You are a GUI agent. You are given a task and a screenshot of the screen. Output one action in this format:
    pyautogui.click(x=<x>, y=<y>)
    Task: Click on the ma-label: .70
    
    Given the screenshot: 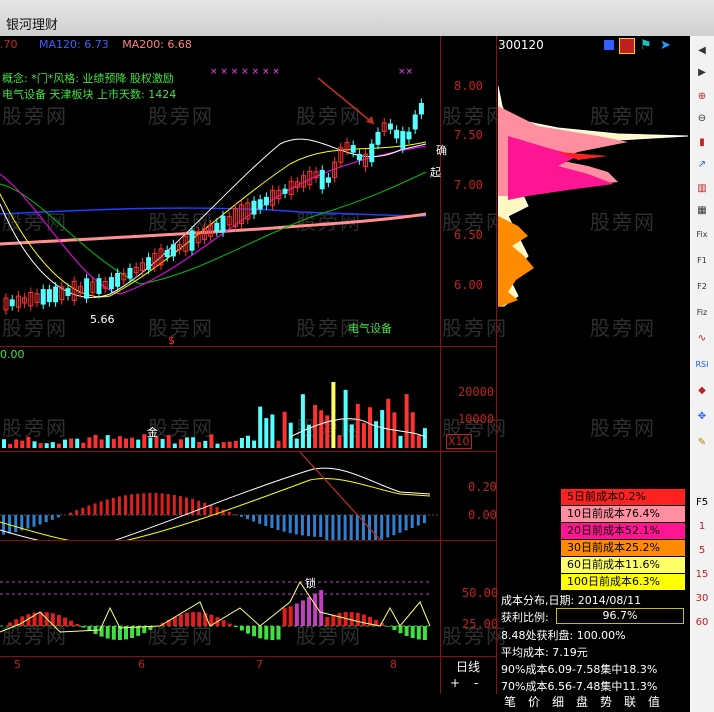 What is the action you would take?
    pyautogui.click(x=9, y=44)
    